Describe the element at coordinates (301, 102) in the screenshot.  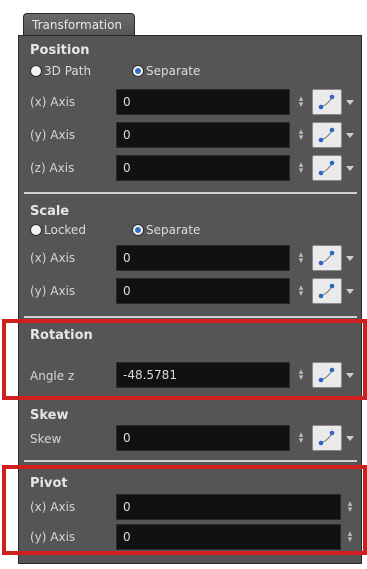
I see `position-x-spinner-icon: ▴ ▾` at that location.